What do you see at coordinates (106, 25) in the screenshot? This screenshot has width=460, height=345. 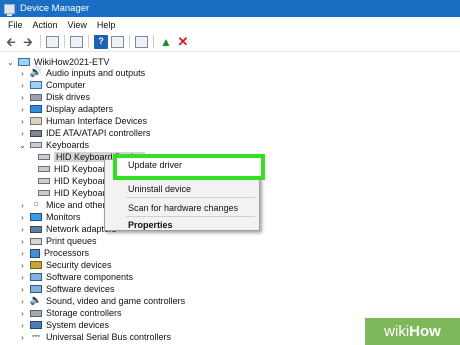 I see `menu-help: Help` at bounding box center [106, 25].